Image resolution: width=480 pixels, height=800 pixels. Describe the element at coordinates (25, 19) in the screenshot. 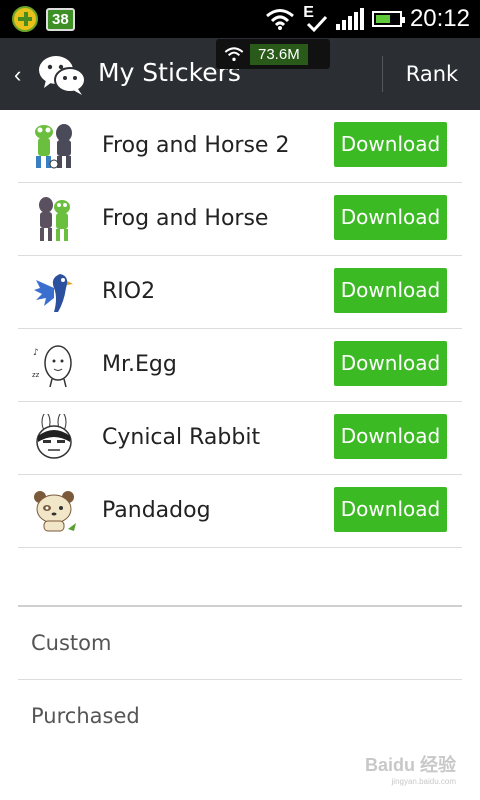

I see `app-notification-icon` at that location.